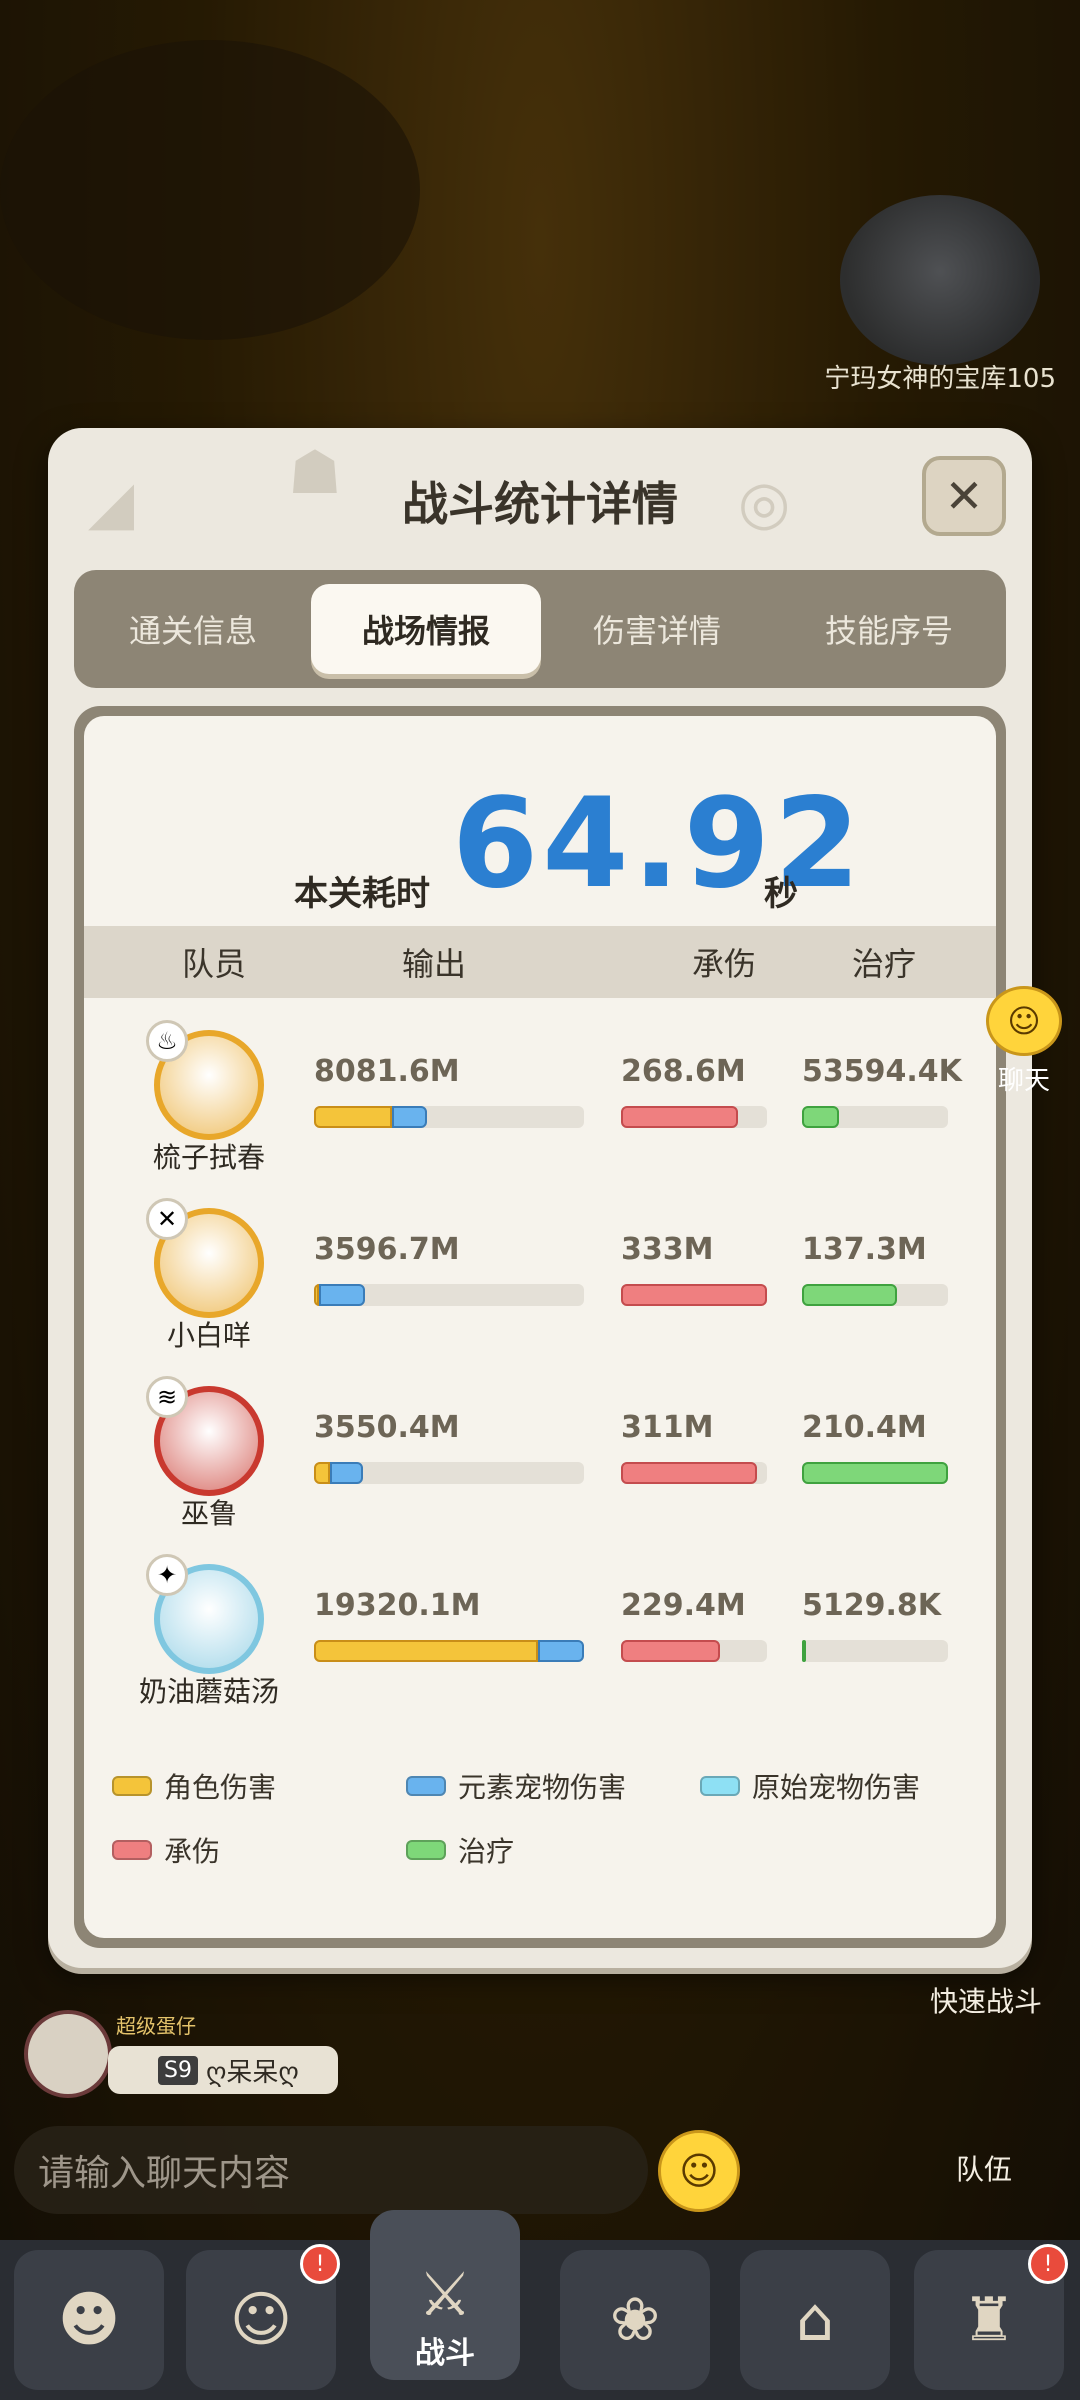 This screenshot has height=2400, width=1080. I want to click on nav-character-2: ☺!, so click(263, 2317).